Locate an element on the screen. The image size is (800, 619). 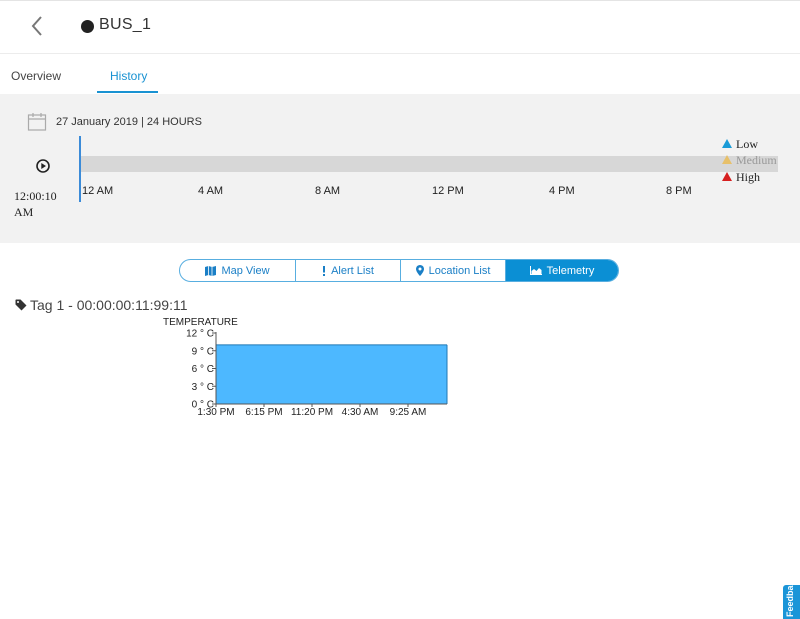
status-dot-icon is located at coordinates (87, 26).